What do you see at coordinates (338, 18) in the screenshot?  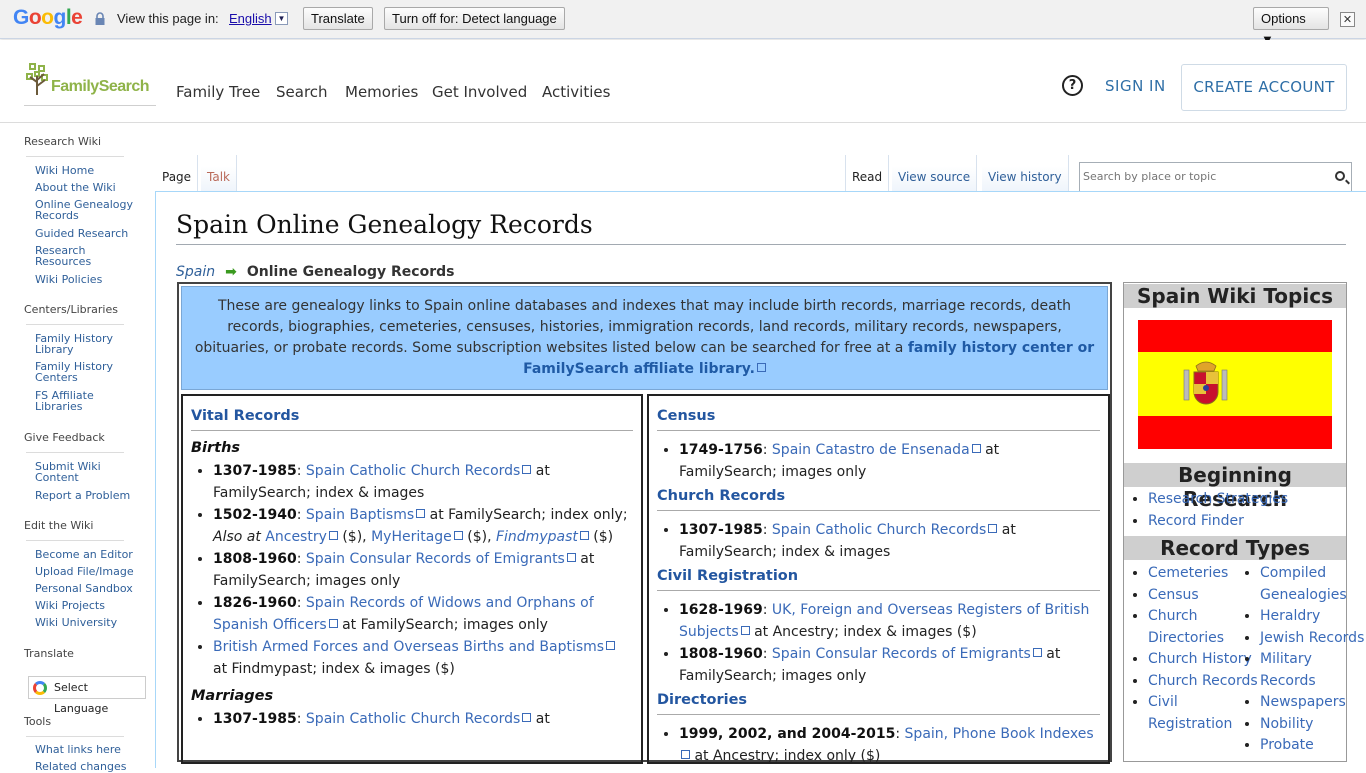 I see `translate-button: Translate` at bounding box center [338, 18].